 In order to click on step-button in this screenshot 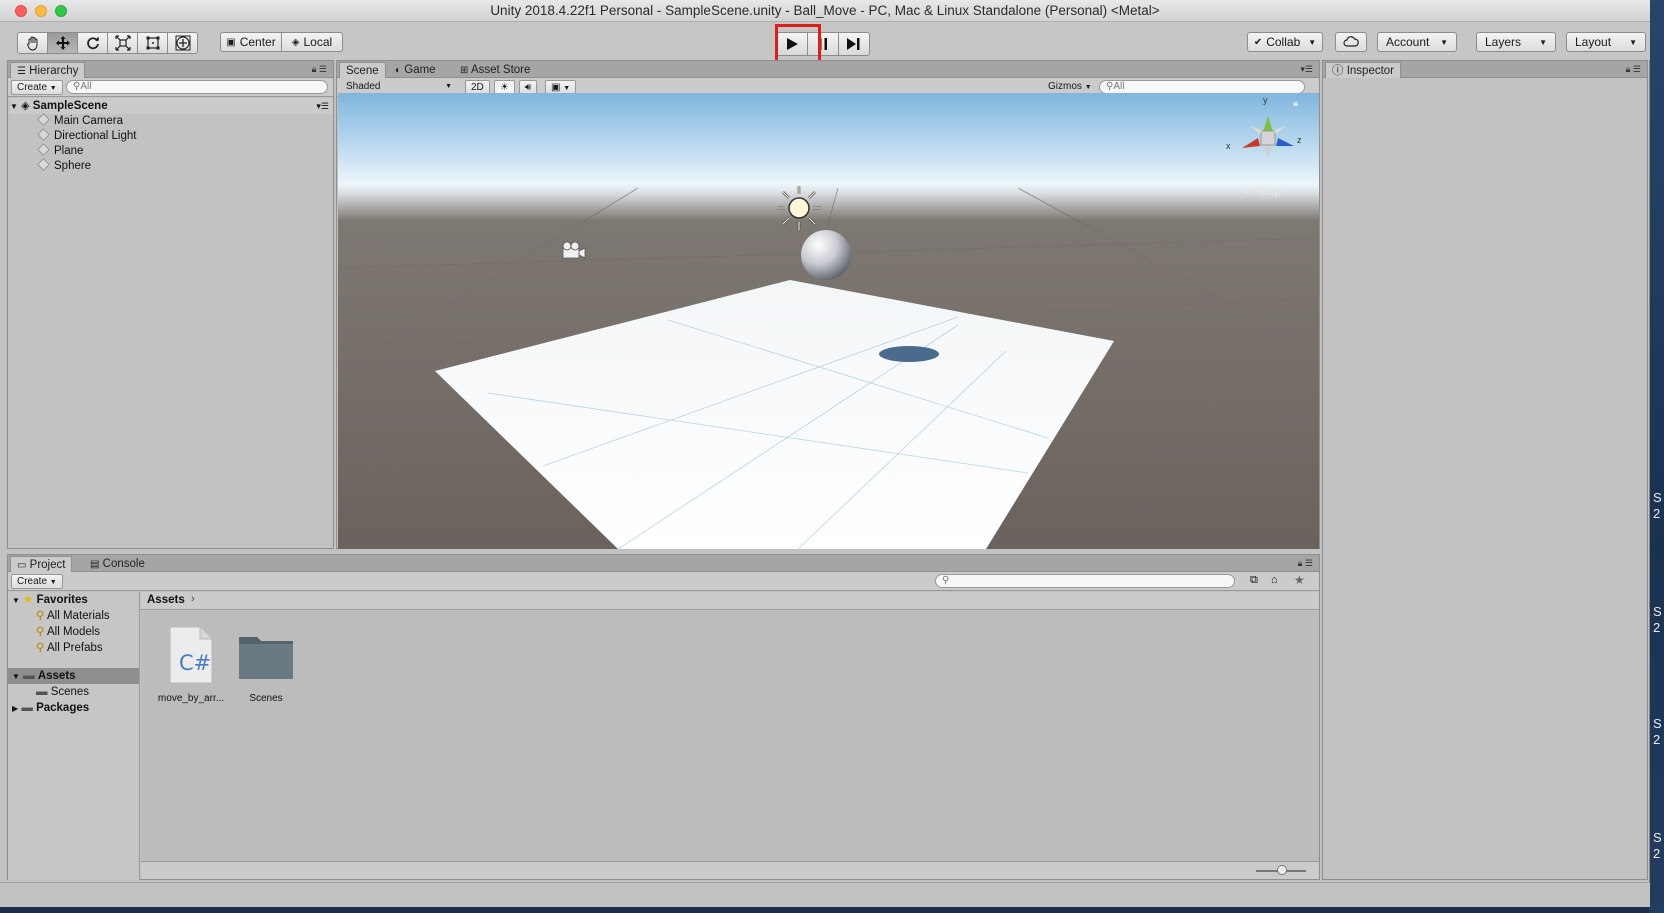, I will do `click(854, 44)`.